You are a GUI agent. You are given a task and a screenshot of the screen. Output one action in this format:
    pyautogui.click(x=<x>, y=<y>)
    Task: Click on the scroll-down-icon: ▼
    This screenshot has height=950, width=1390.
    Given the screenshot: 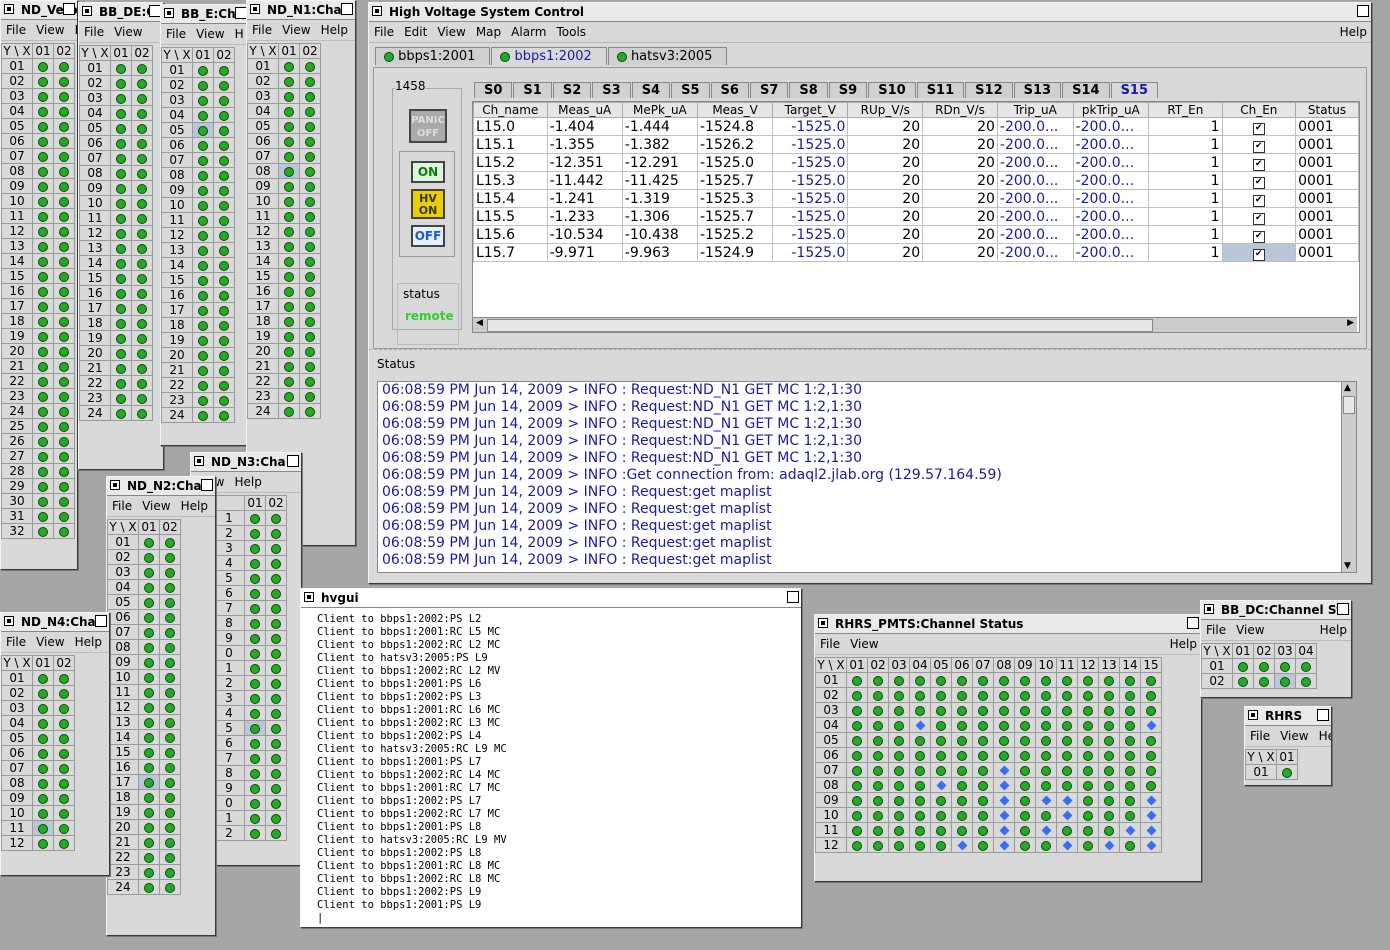 What is the action you would take?
    pyautogui.click(x=1347, y=566)
    